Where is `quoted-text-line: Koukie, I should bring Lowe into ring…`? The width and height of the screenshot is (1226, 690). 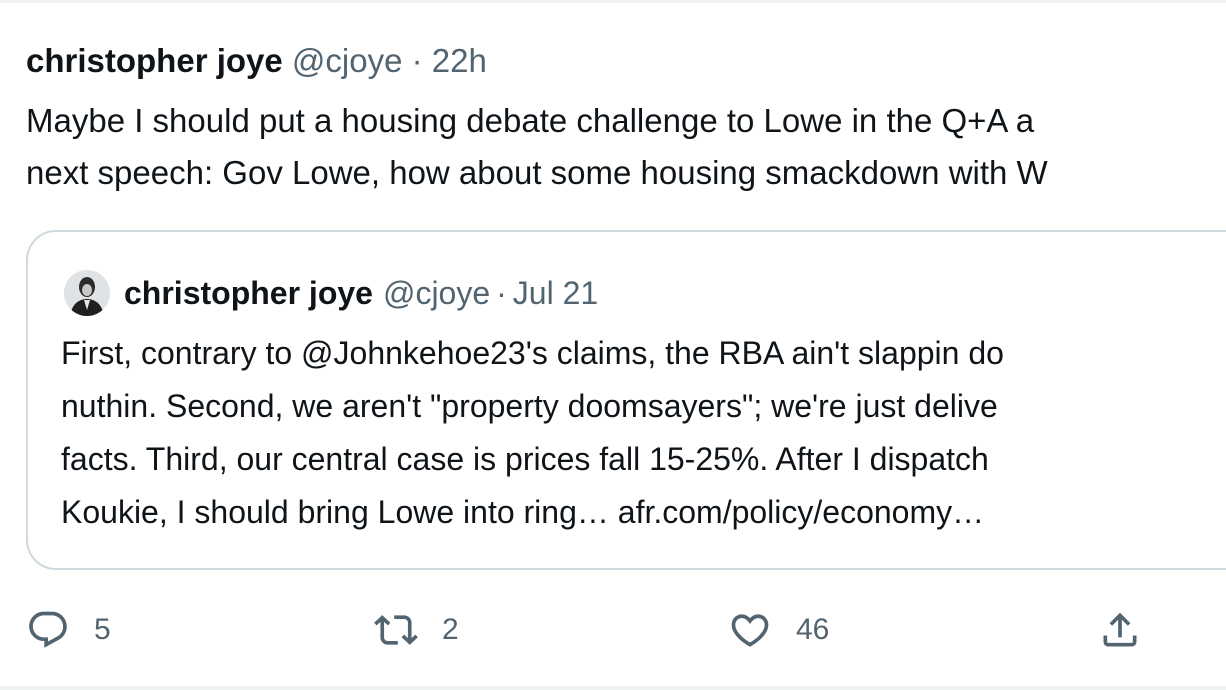
quoted-text-line: Koukie, I should bring Lowe into ring… is located at coordinates (339, 512).